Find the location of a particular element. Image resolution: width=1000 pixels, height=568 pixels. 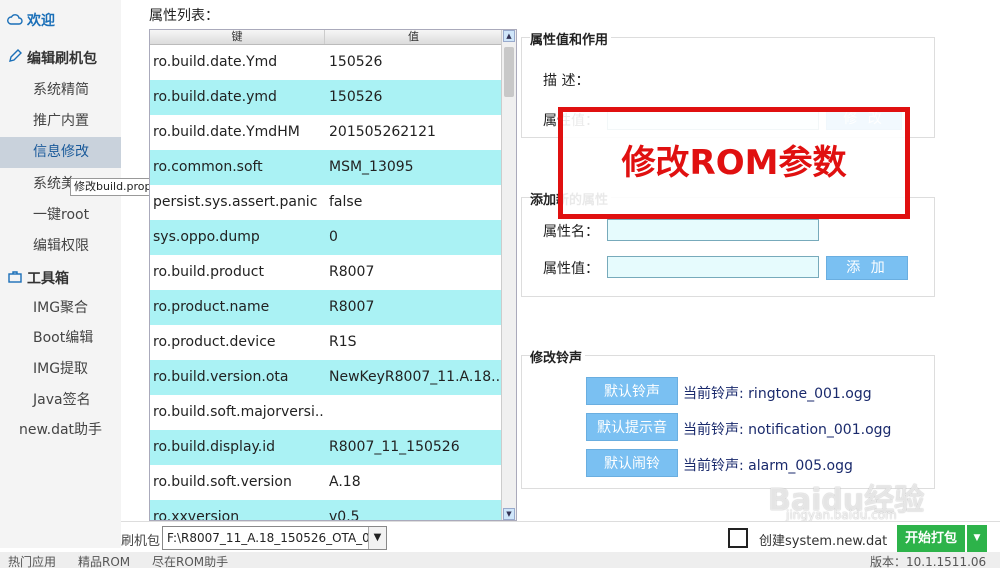

table-row: sys.oppo.dump 0 is located at coordinates (326, 237).